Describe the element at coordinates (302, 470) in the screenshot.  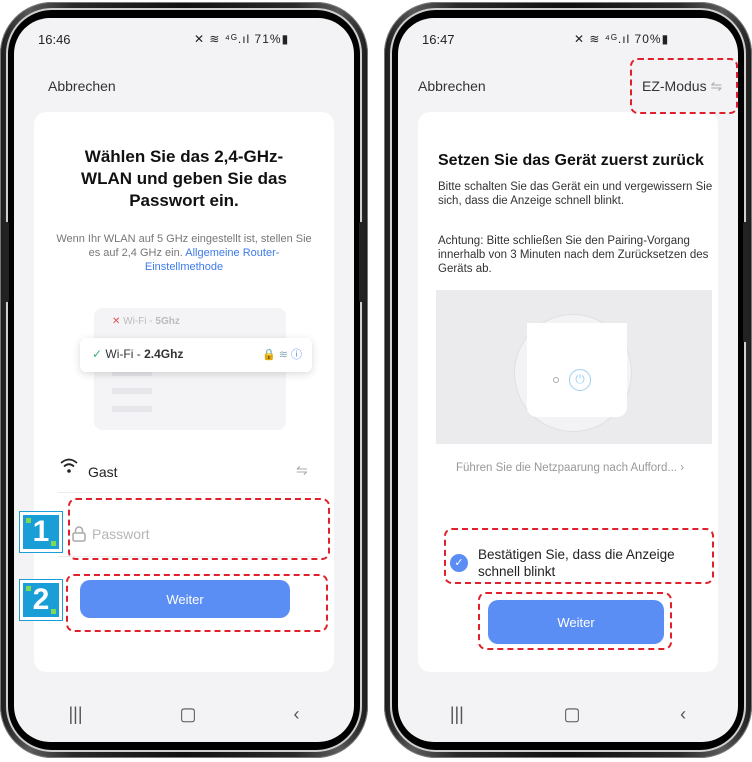
I see `switch-network-icon: ⇋` at that location.